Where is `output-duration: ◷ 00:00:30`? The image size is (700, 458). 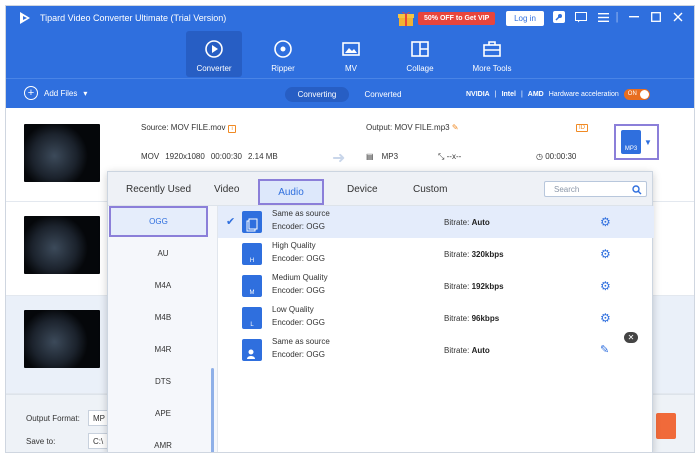 output-duration: ◷ 00:00:30 is located at coordinates (556, 156).